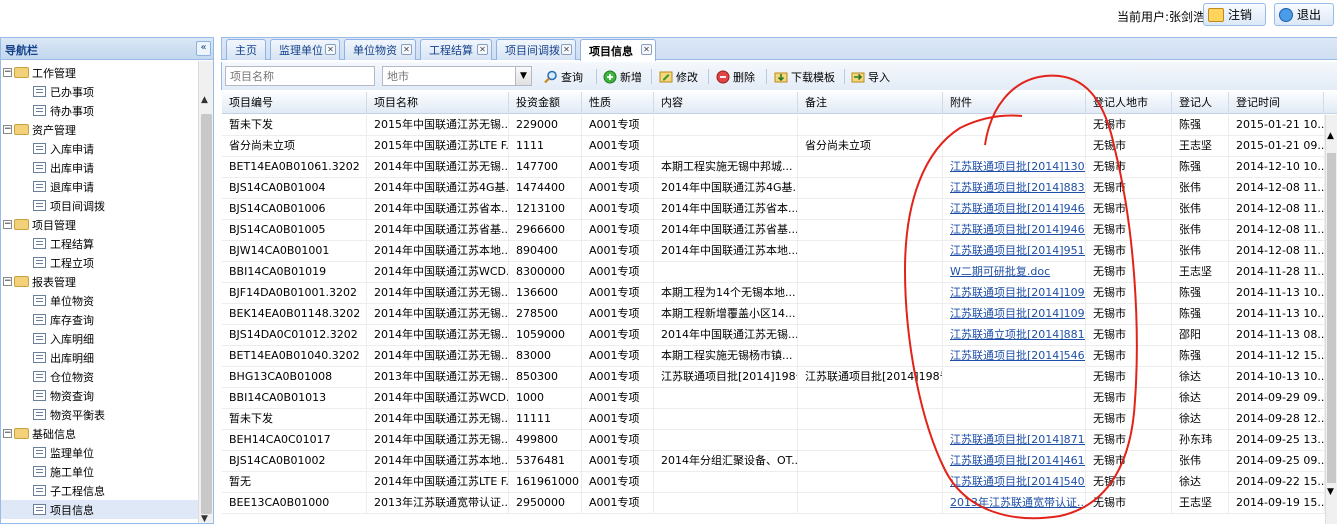 This screenshot has height=524, width=1337. Describe the element at coordinates (804, 76) in the screenshot. I see `download-template-button: 下载模板` at that location.